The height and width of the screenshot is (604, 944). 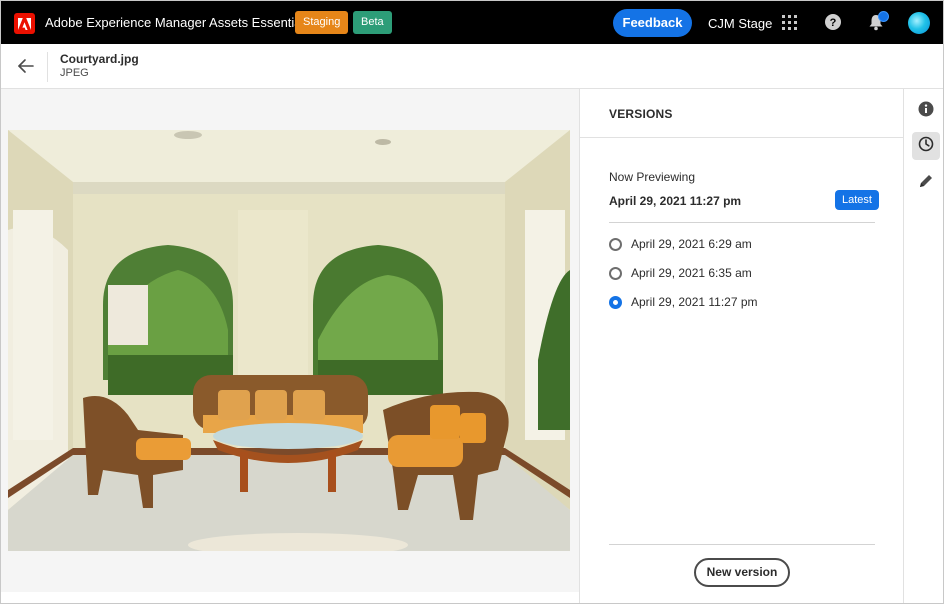 What do you see at coordinates (615, 302) in the screenshot?
I see `version-radio-selected` at bounding box center [615, 302].